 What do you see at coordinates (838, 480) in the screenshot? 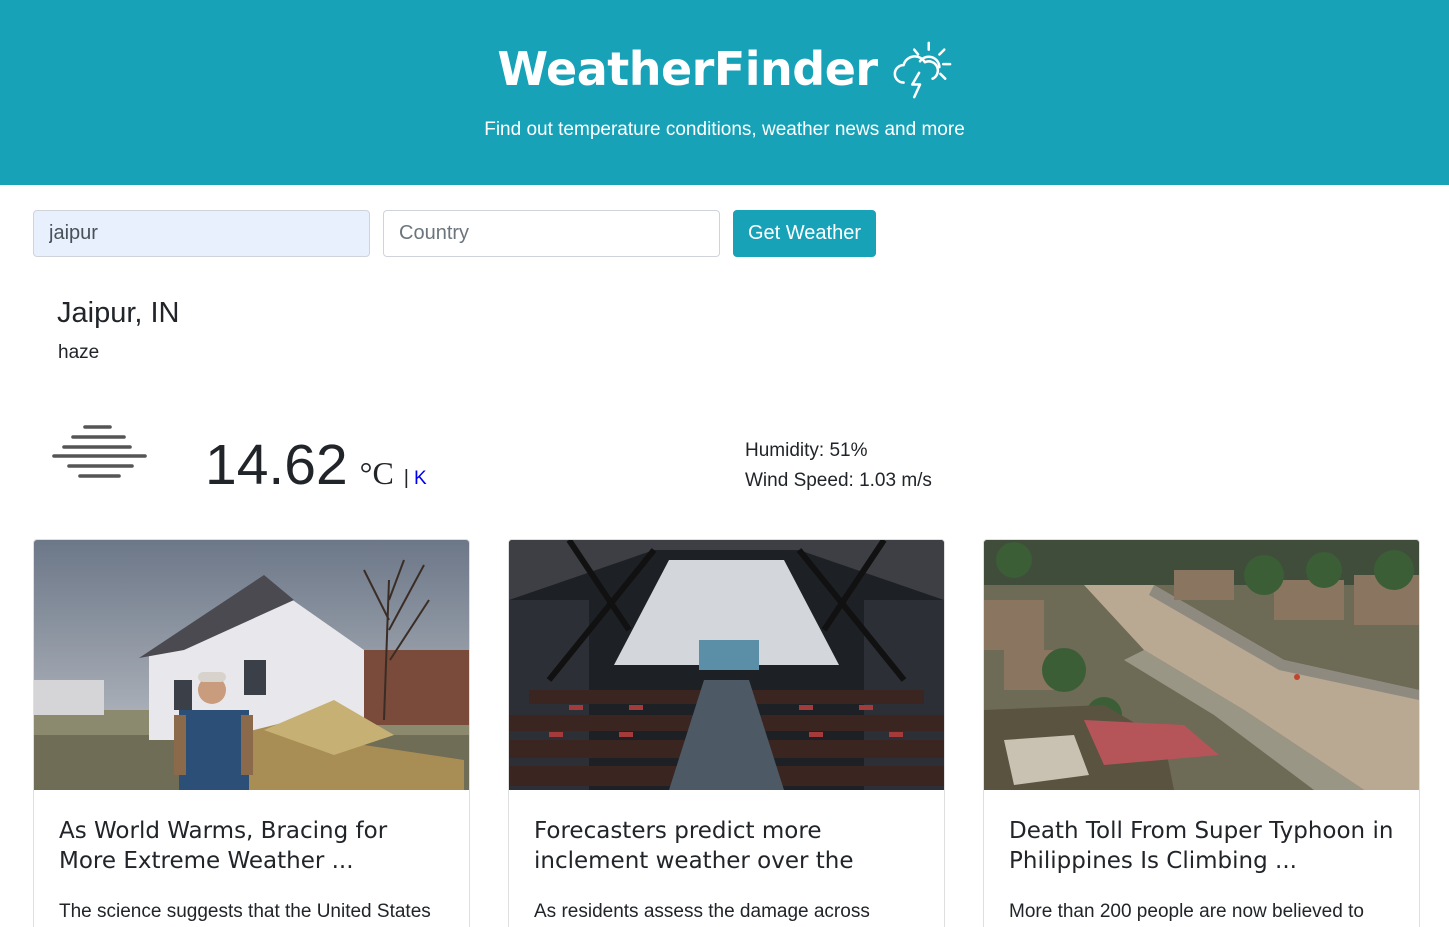
I see `wind-speed-text: Wind Speed: 1.03 m/s` at bounding box center [838, 480].